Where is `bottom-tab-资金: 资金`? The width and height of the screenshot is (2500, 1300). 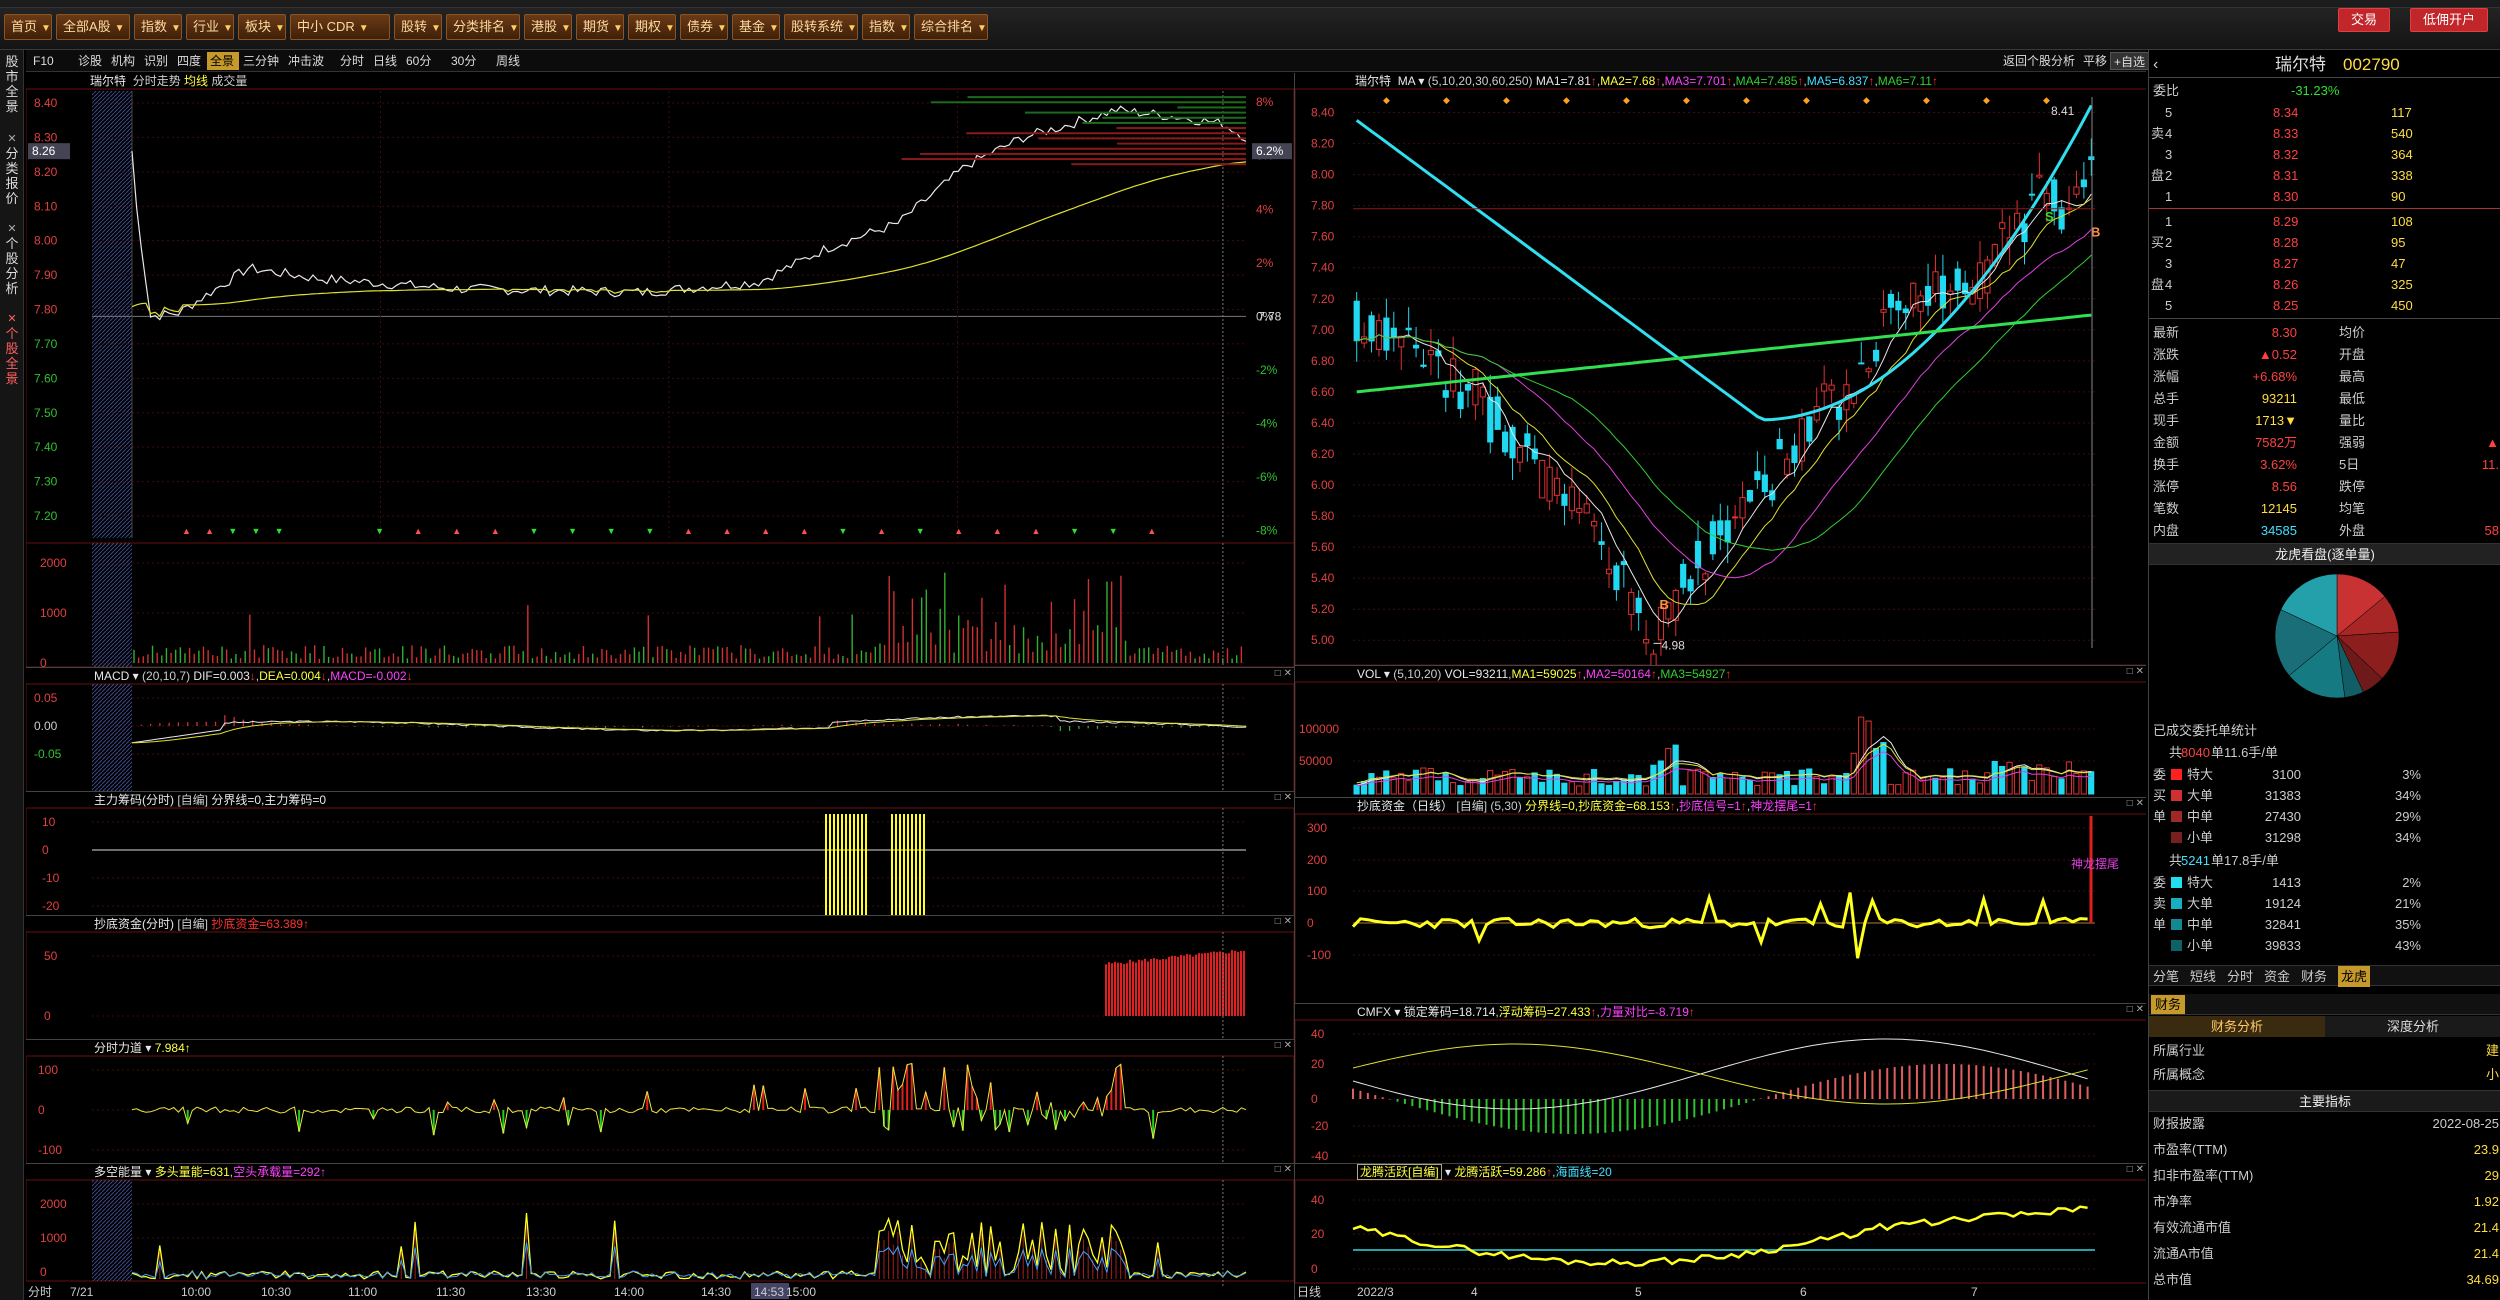 bottom-tab-资金: 资金 is located at coordinates (2277, 976).